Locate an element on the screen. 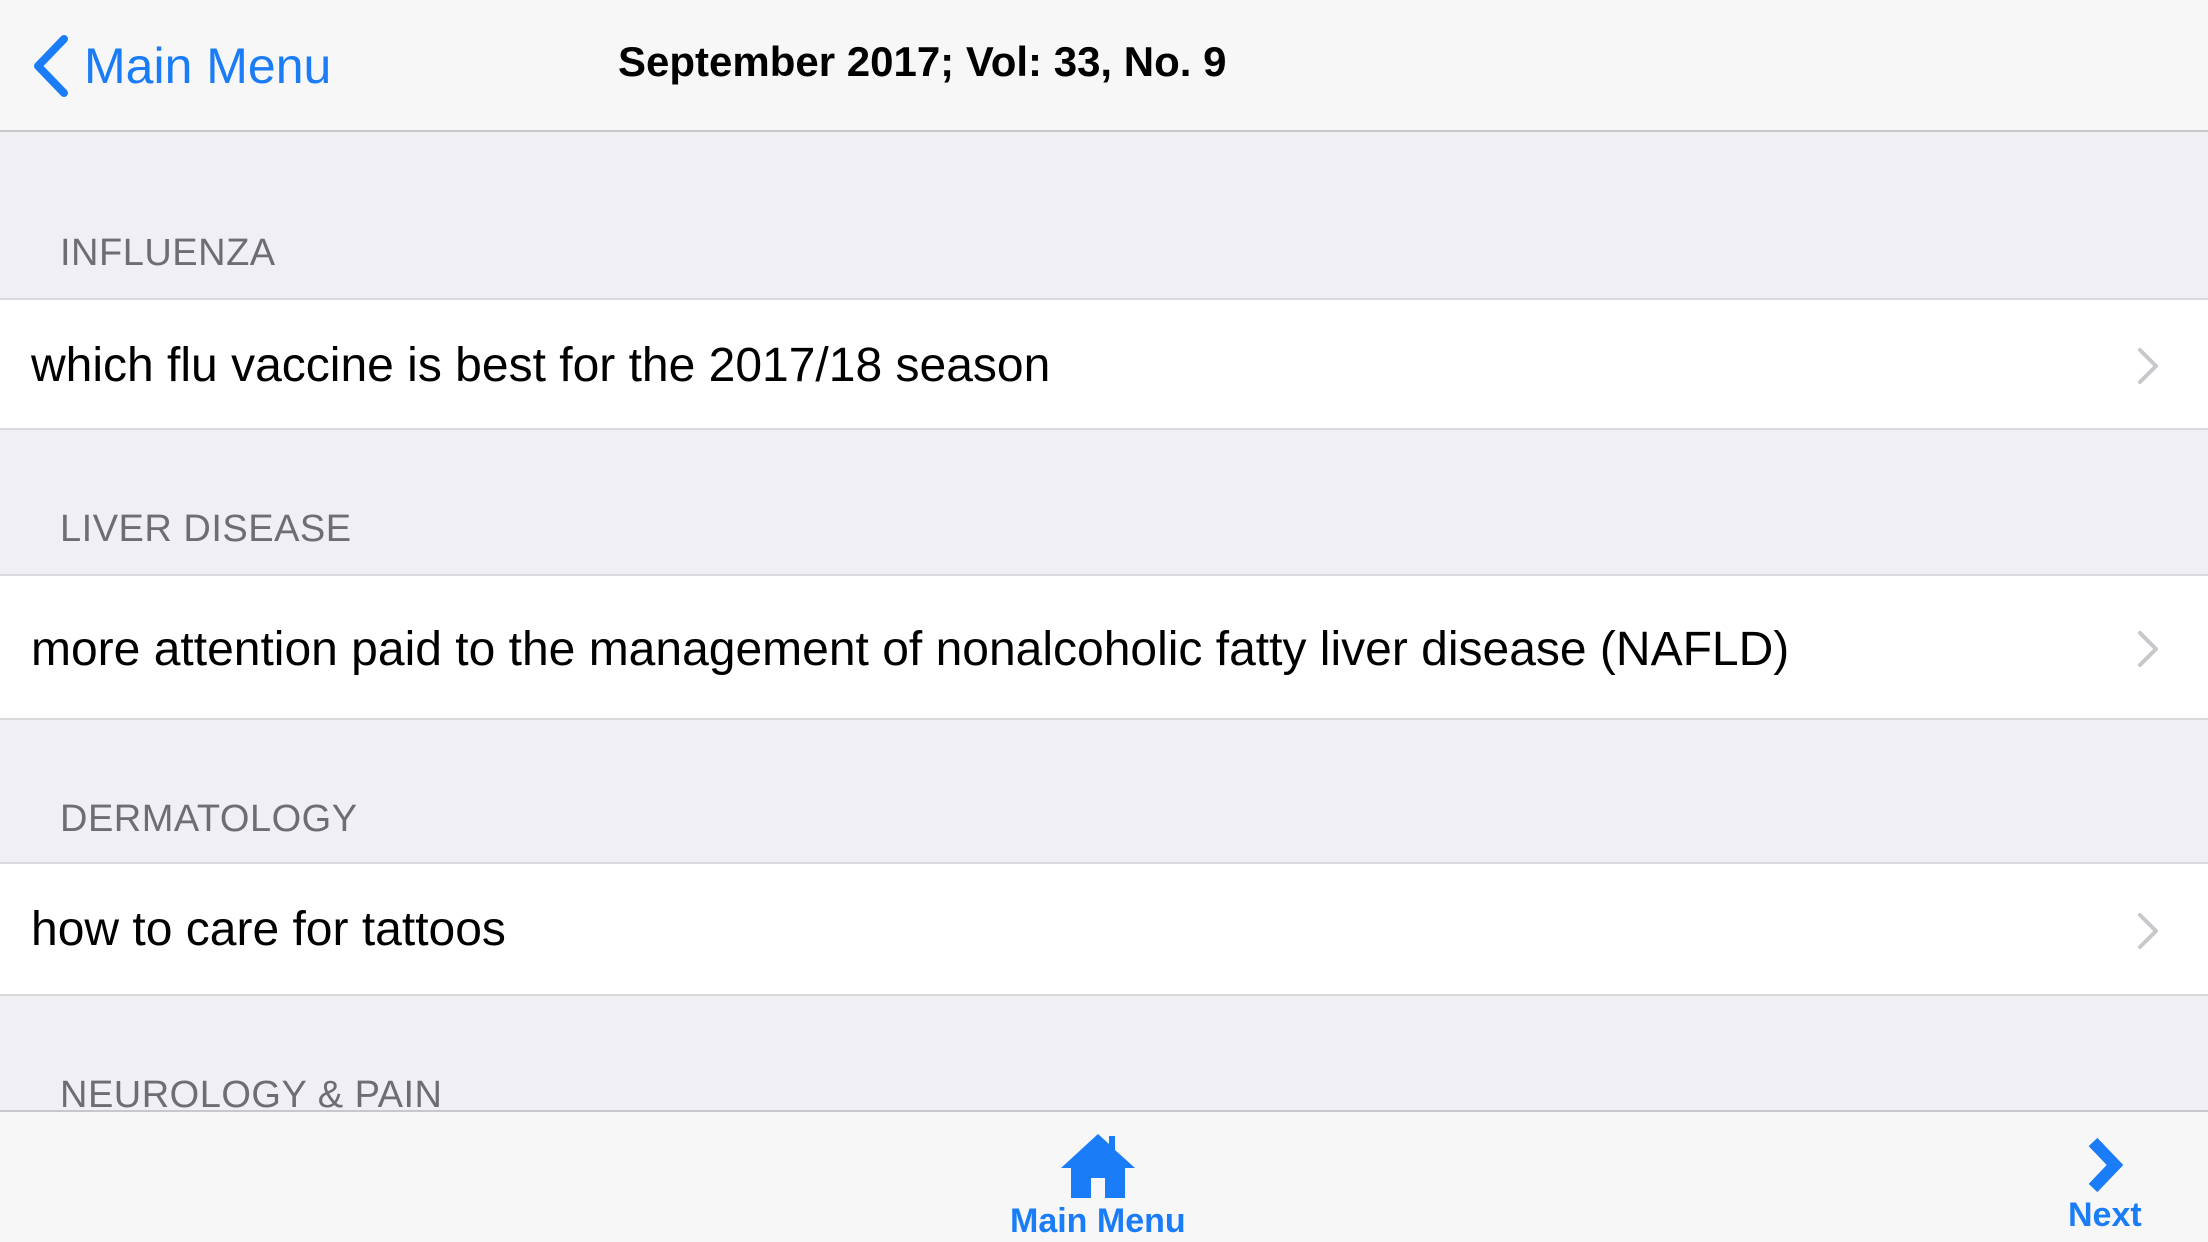 The height and width of the screenshot is (1242, 2208). section-header-influenza: INFLUENZA is located at coordinates (168, 253).